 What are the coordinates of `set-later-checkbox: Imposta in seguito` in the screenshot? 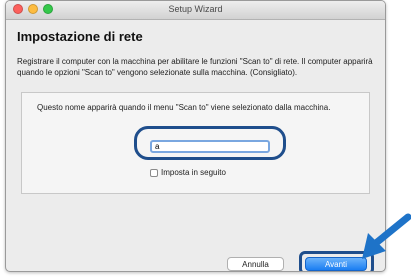 It's located at (188, 172).